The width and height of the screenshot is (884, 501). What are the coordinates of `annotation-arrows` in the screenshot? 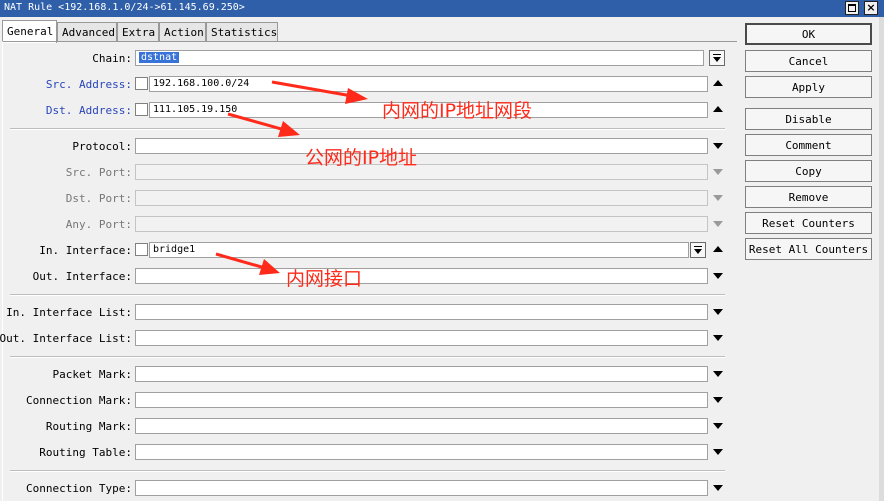 It's located at (291, 177).